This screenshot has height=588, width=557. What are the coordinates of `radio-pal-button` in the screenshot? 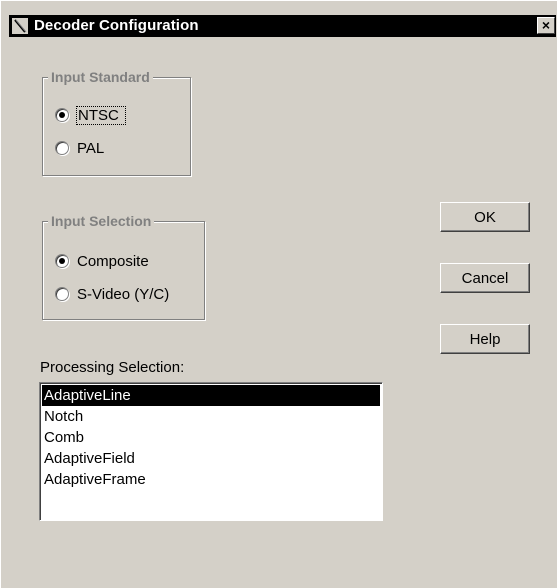 It's located at (62, 148).